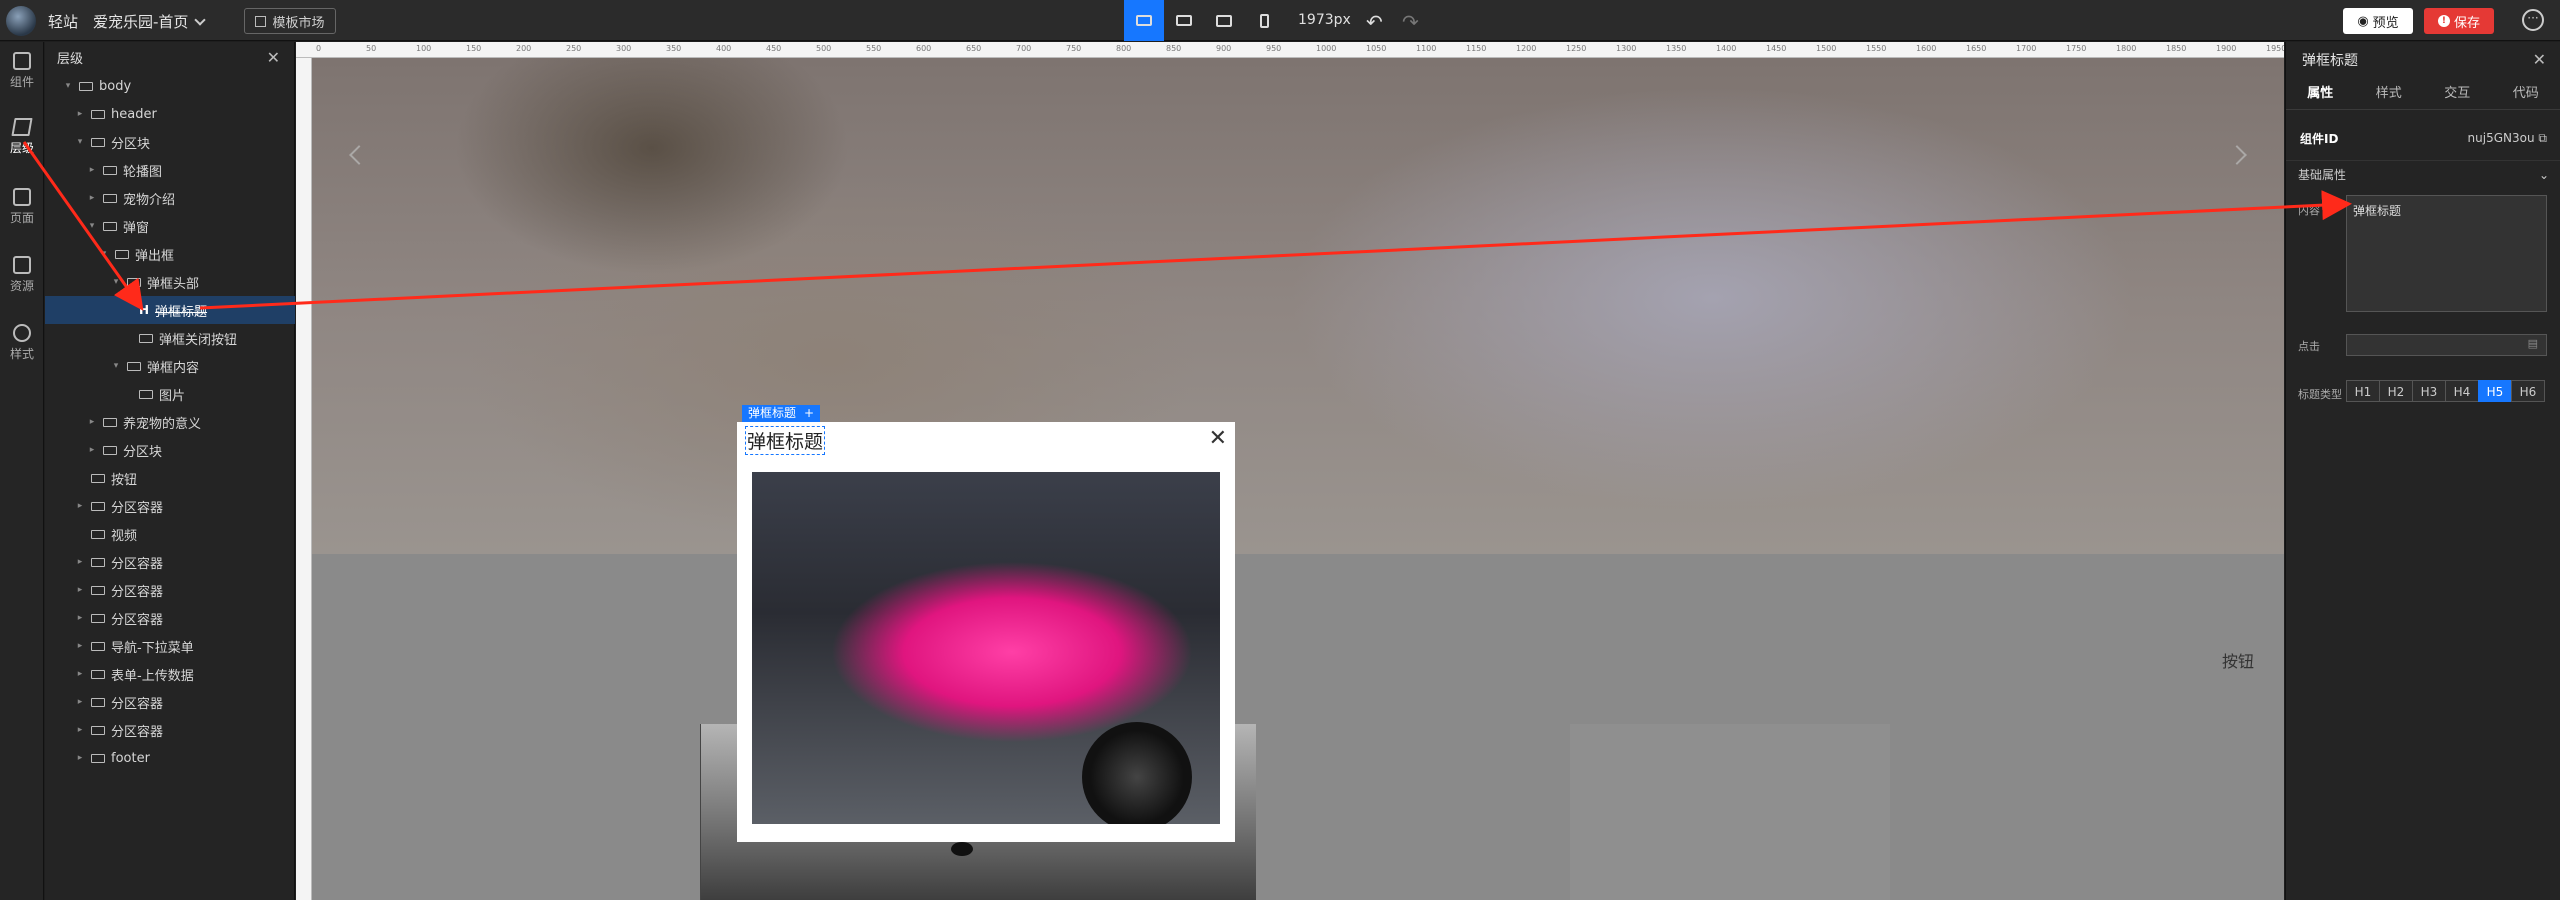  Describe the element at coordinates (2495, 391) in the screenshot. I see `heading-option-h5: H5` at that location.